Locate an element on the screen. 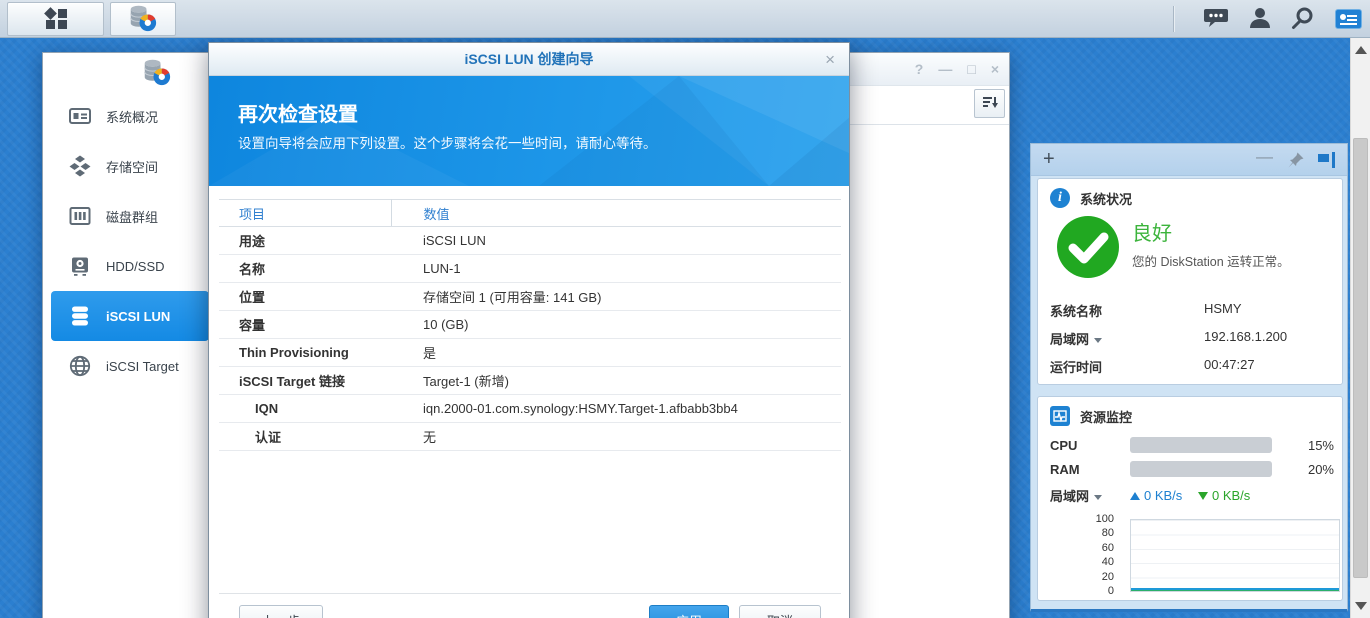  window-minimize-button: — is located at coordinates (945, 69).